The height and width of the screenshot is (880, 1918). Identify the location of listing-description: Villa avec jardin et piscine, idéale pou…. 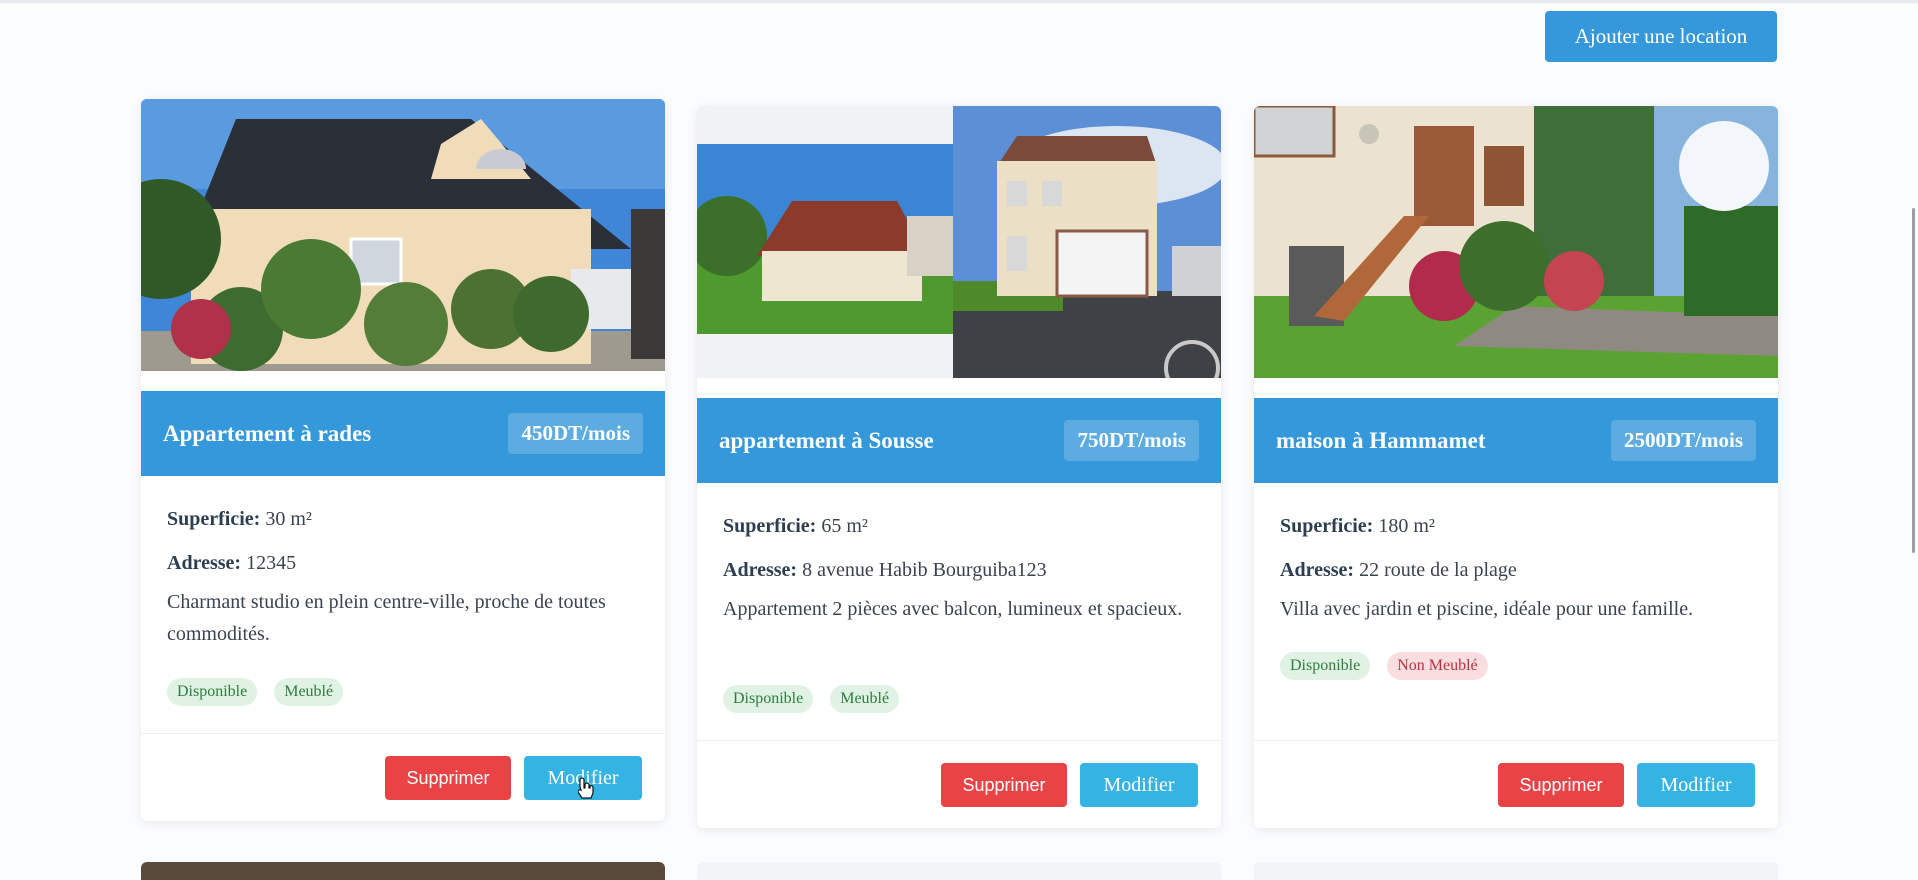
(1487, 609).